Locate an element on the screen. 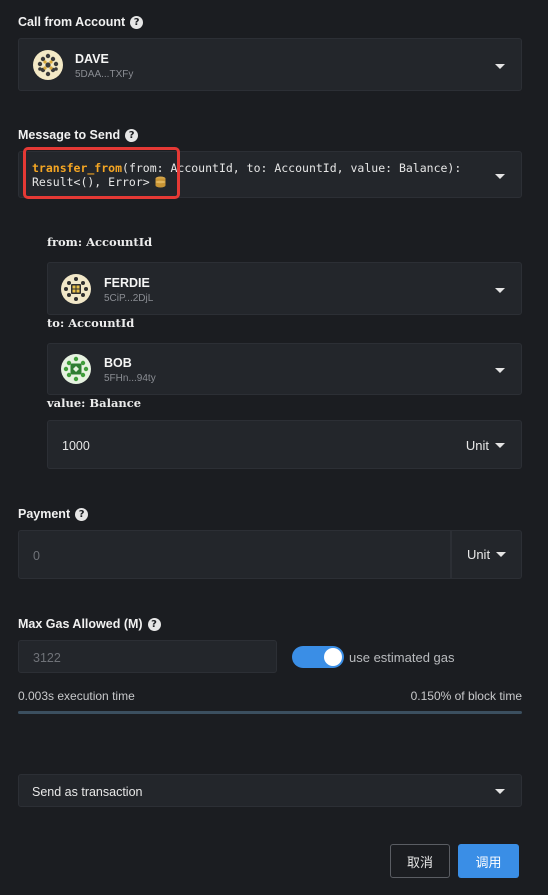 This screenshot has width=548, height=895. param-value-input: 1000 Unit is located at coordinates (284, 444).